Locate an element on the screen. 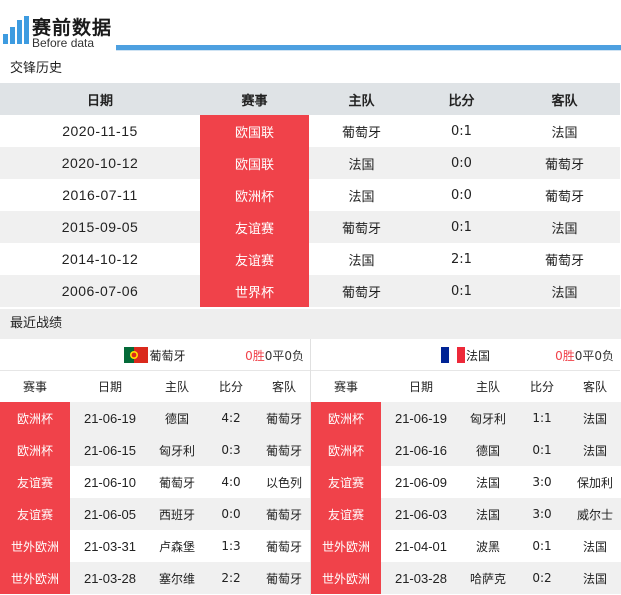  match-date: 2006-07-06 is located at coordinates (100, 291).